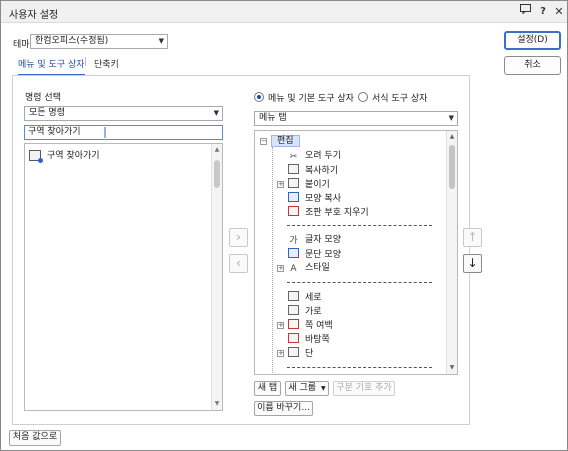  I want to click on tree-item: 쪽 여백, so click(310, 325).